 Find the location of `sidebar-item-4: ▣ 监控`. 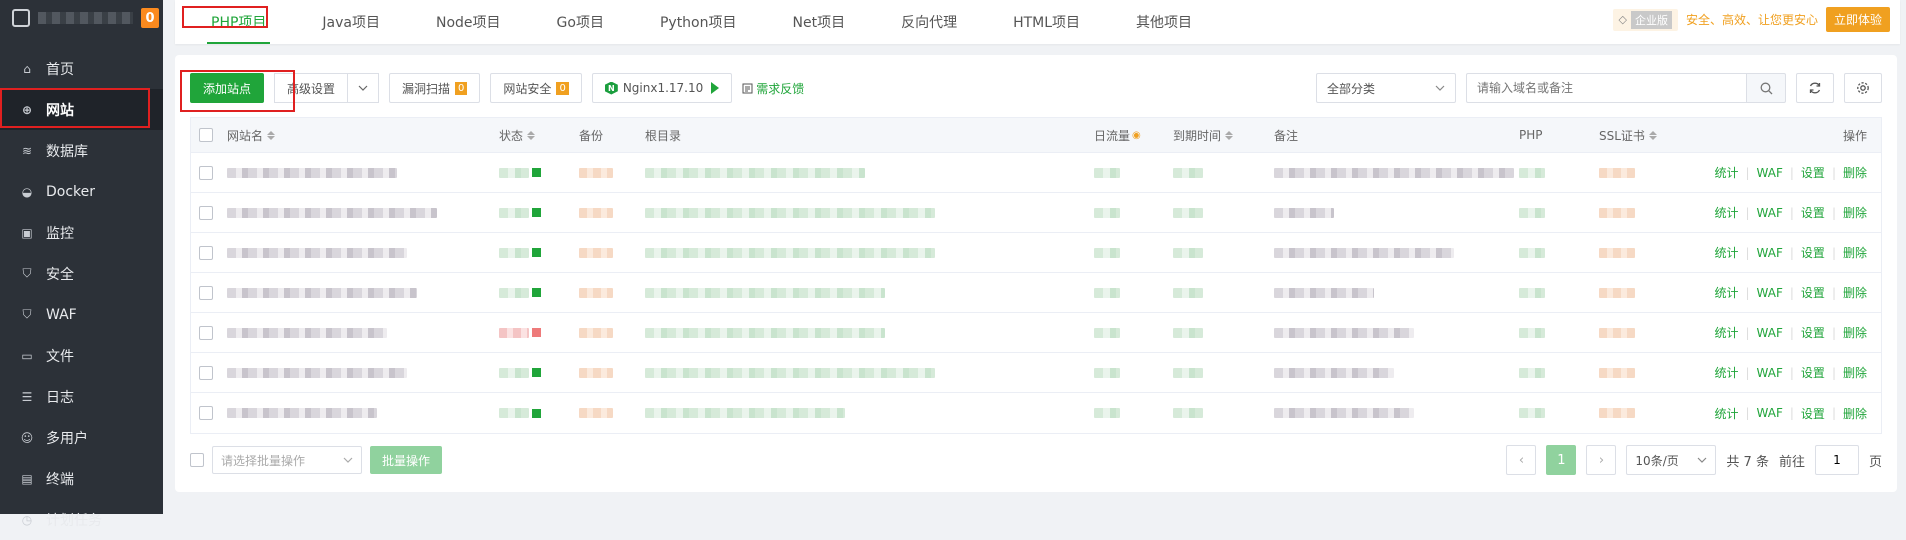

sidebar-item-4: ▣ 监控 is located at coordinates (81, 232).